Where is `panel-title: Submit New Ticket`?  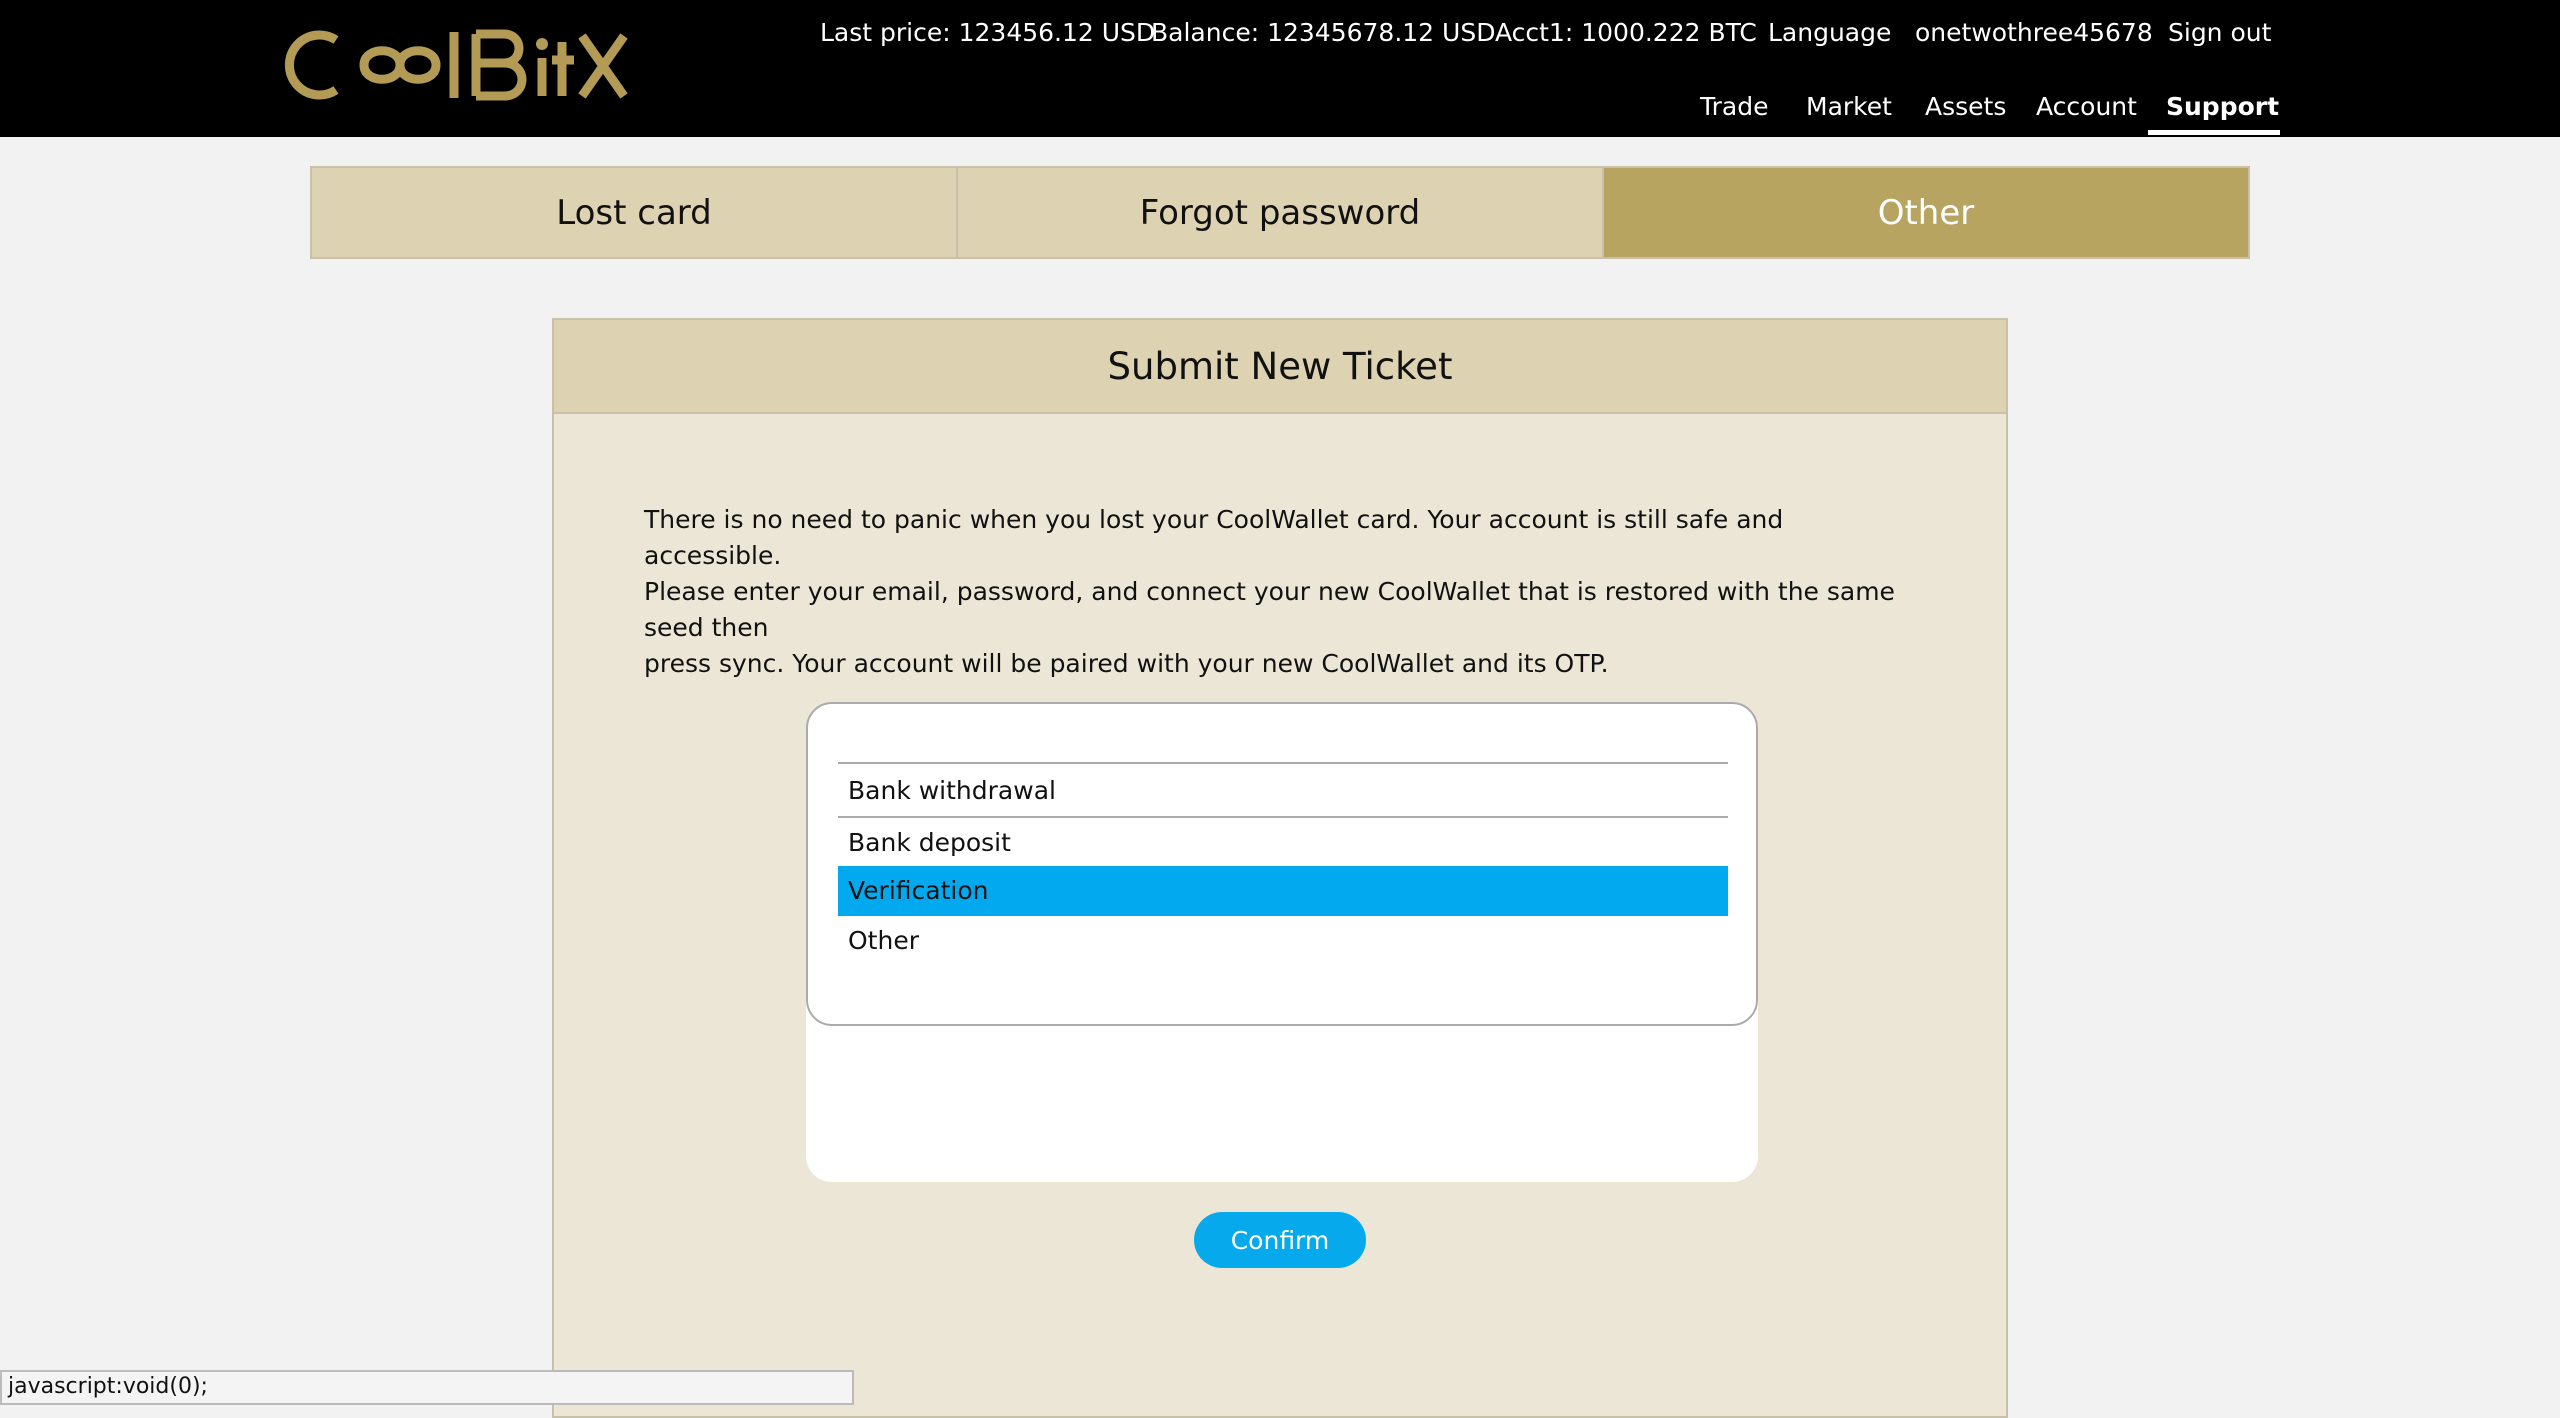 panel-title: Submit New Ticket is located at coordinates (1280, 367).